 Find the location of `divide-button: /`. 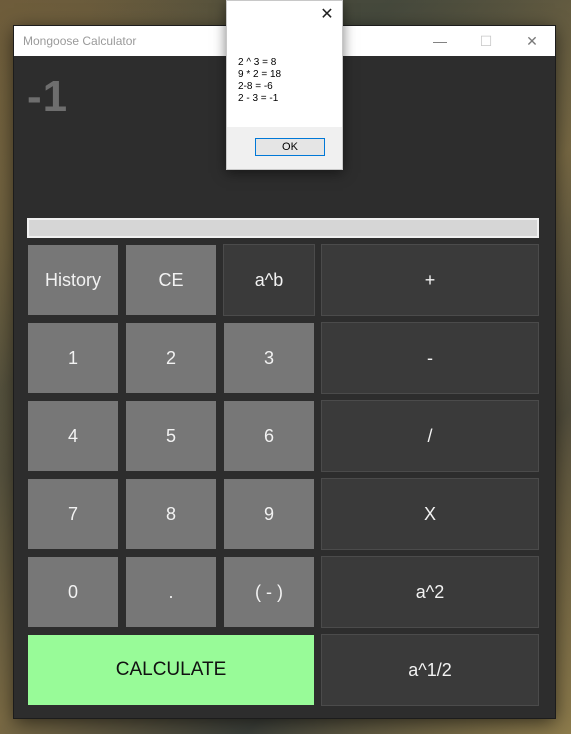

divide-button: / is located at coordinates (430, 436).